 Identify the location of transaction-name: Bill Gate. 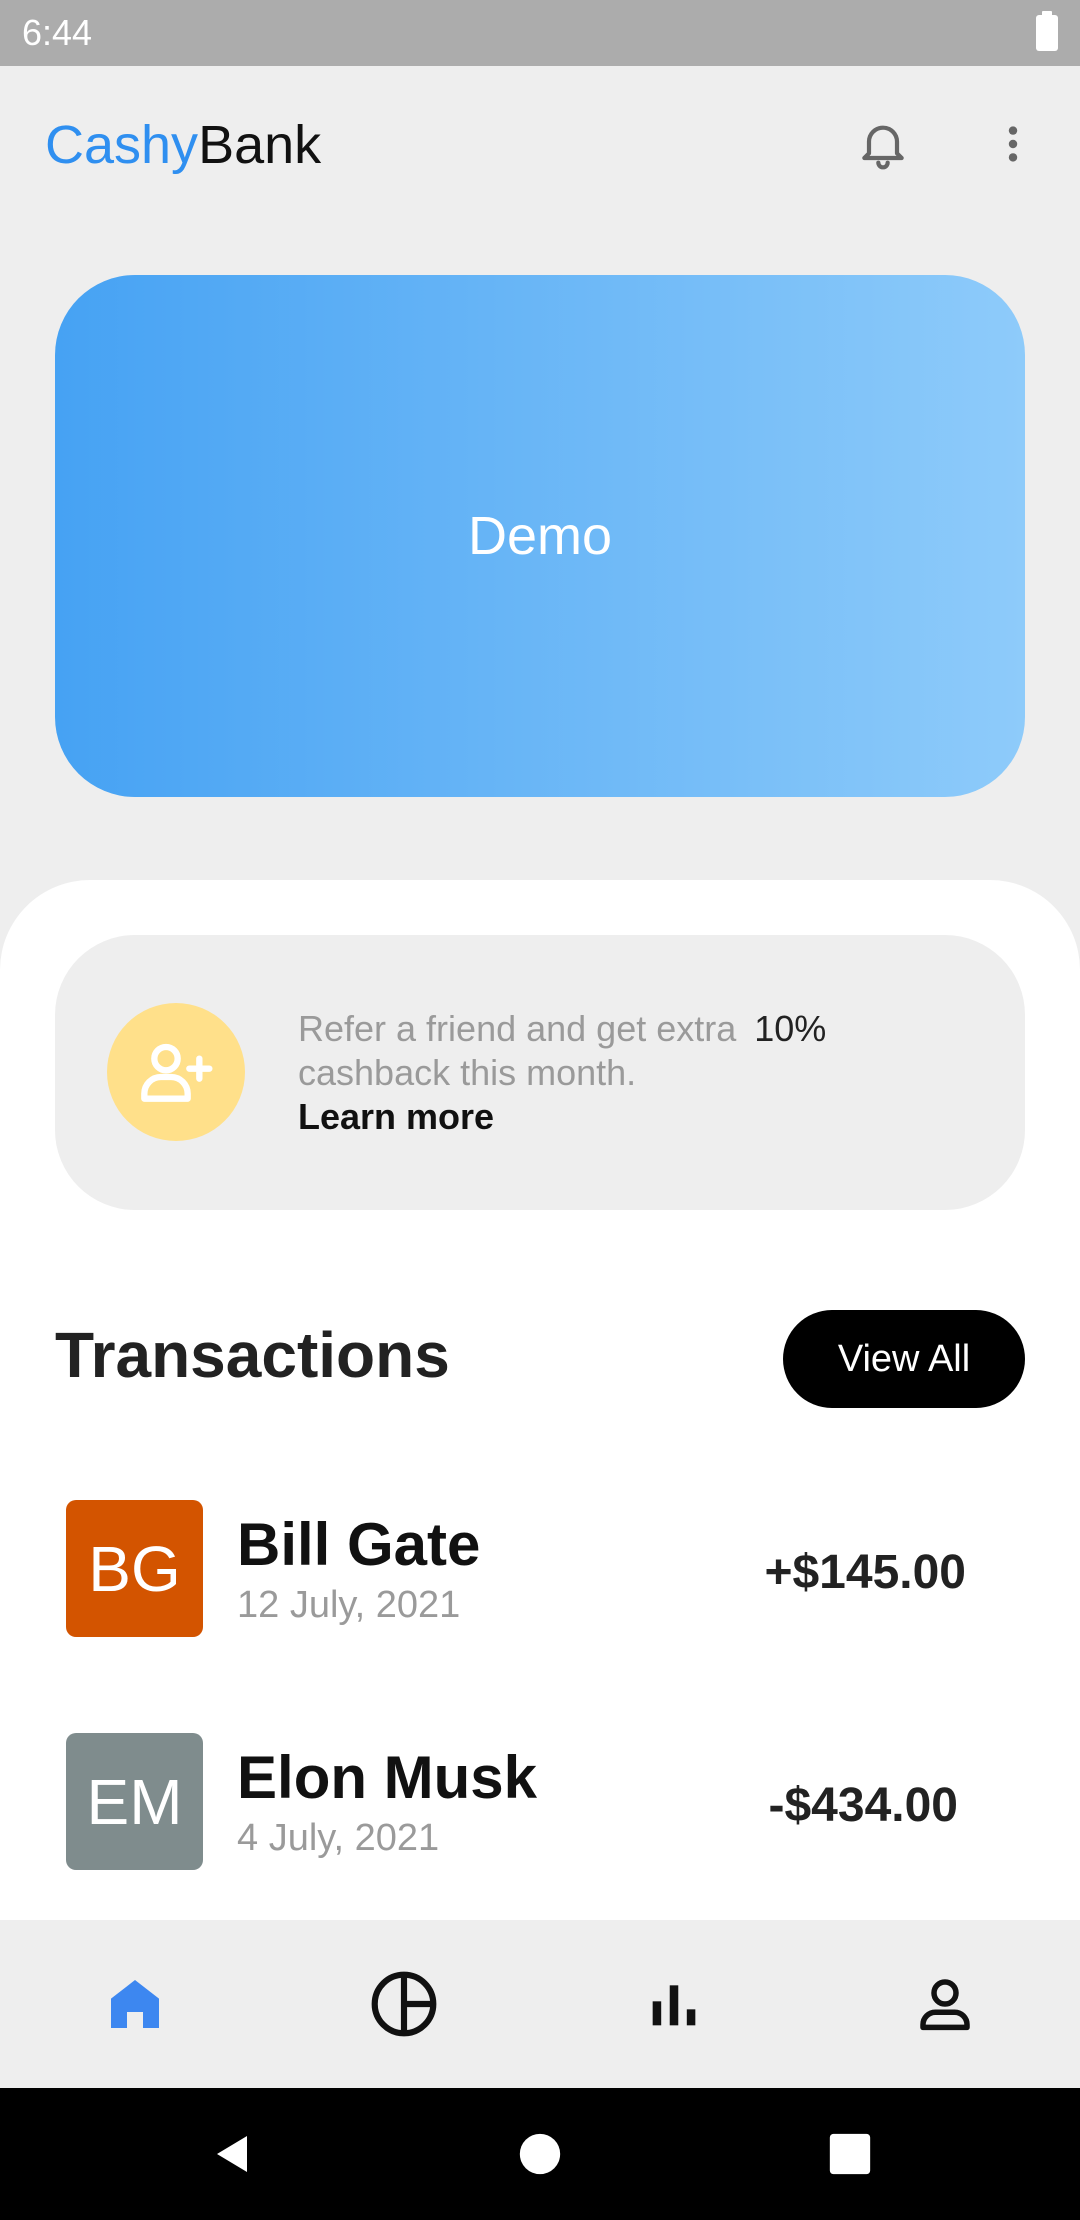
(359, 1544).